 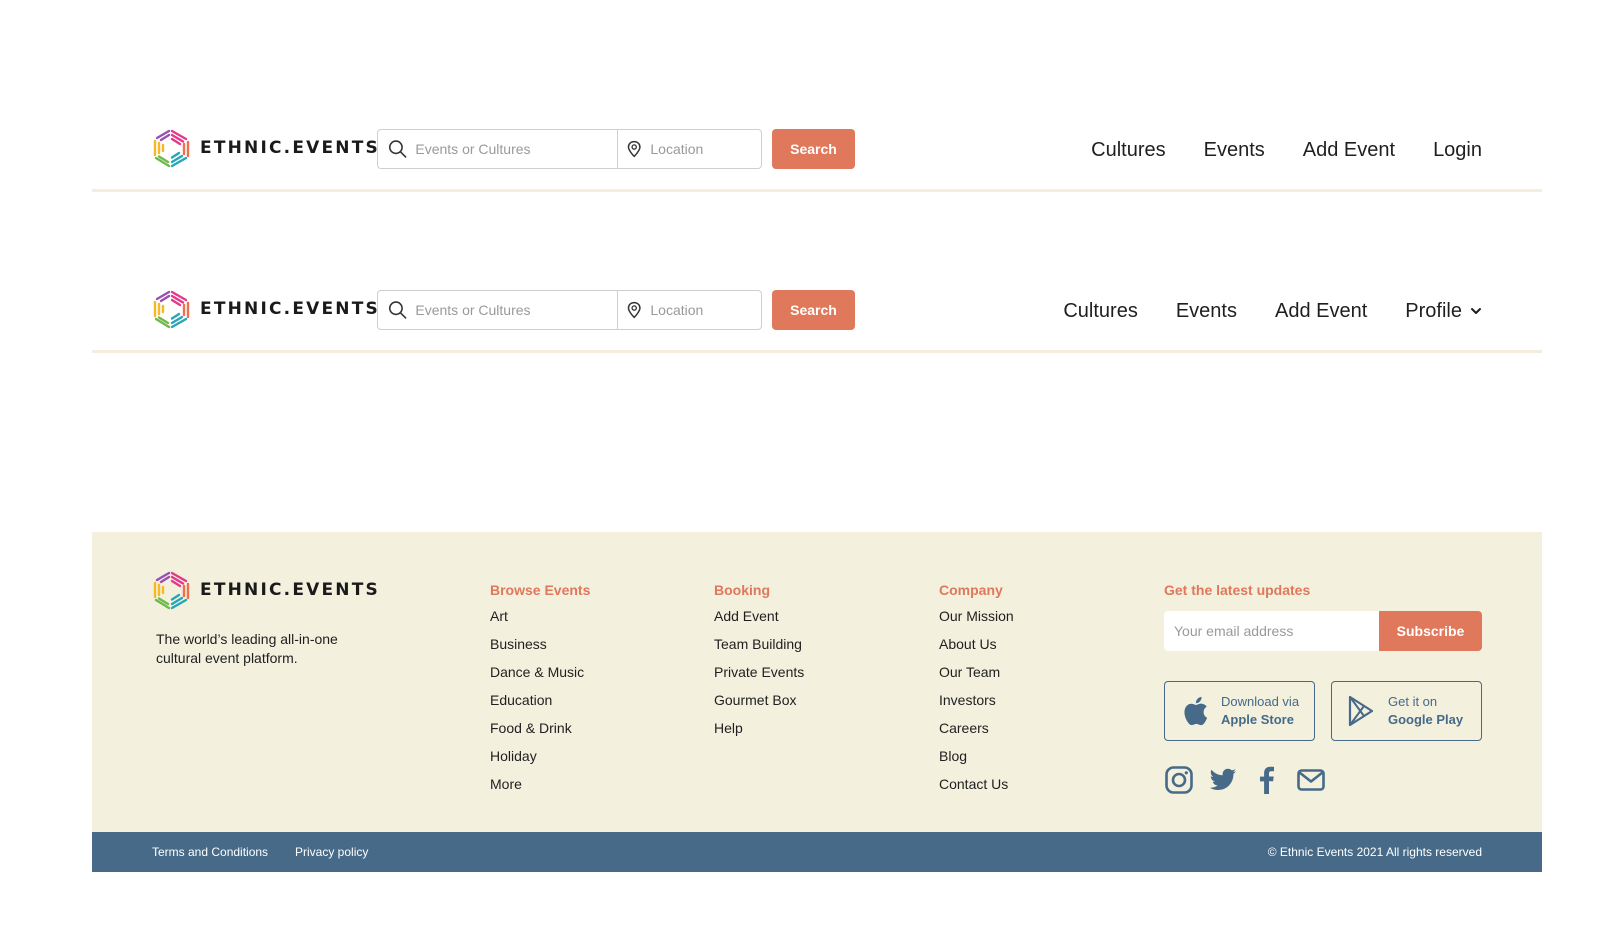 I want to click on footer-column-title: Company, so click(x=971, y=590).